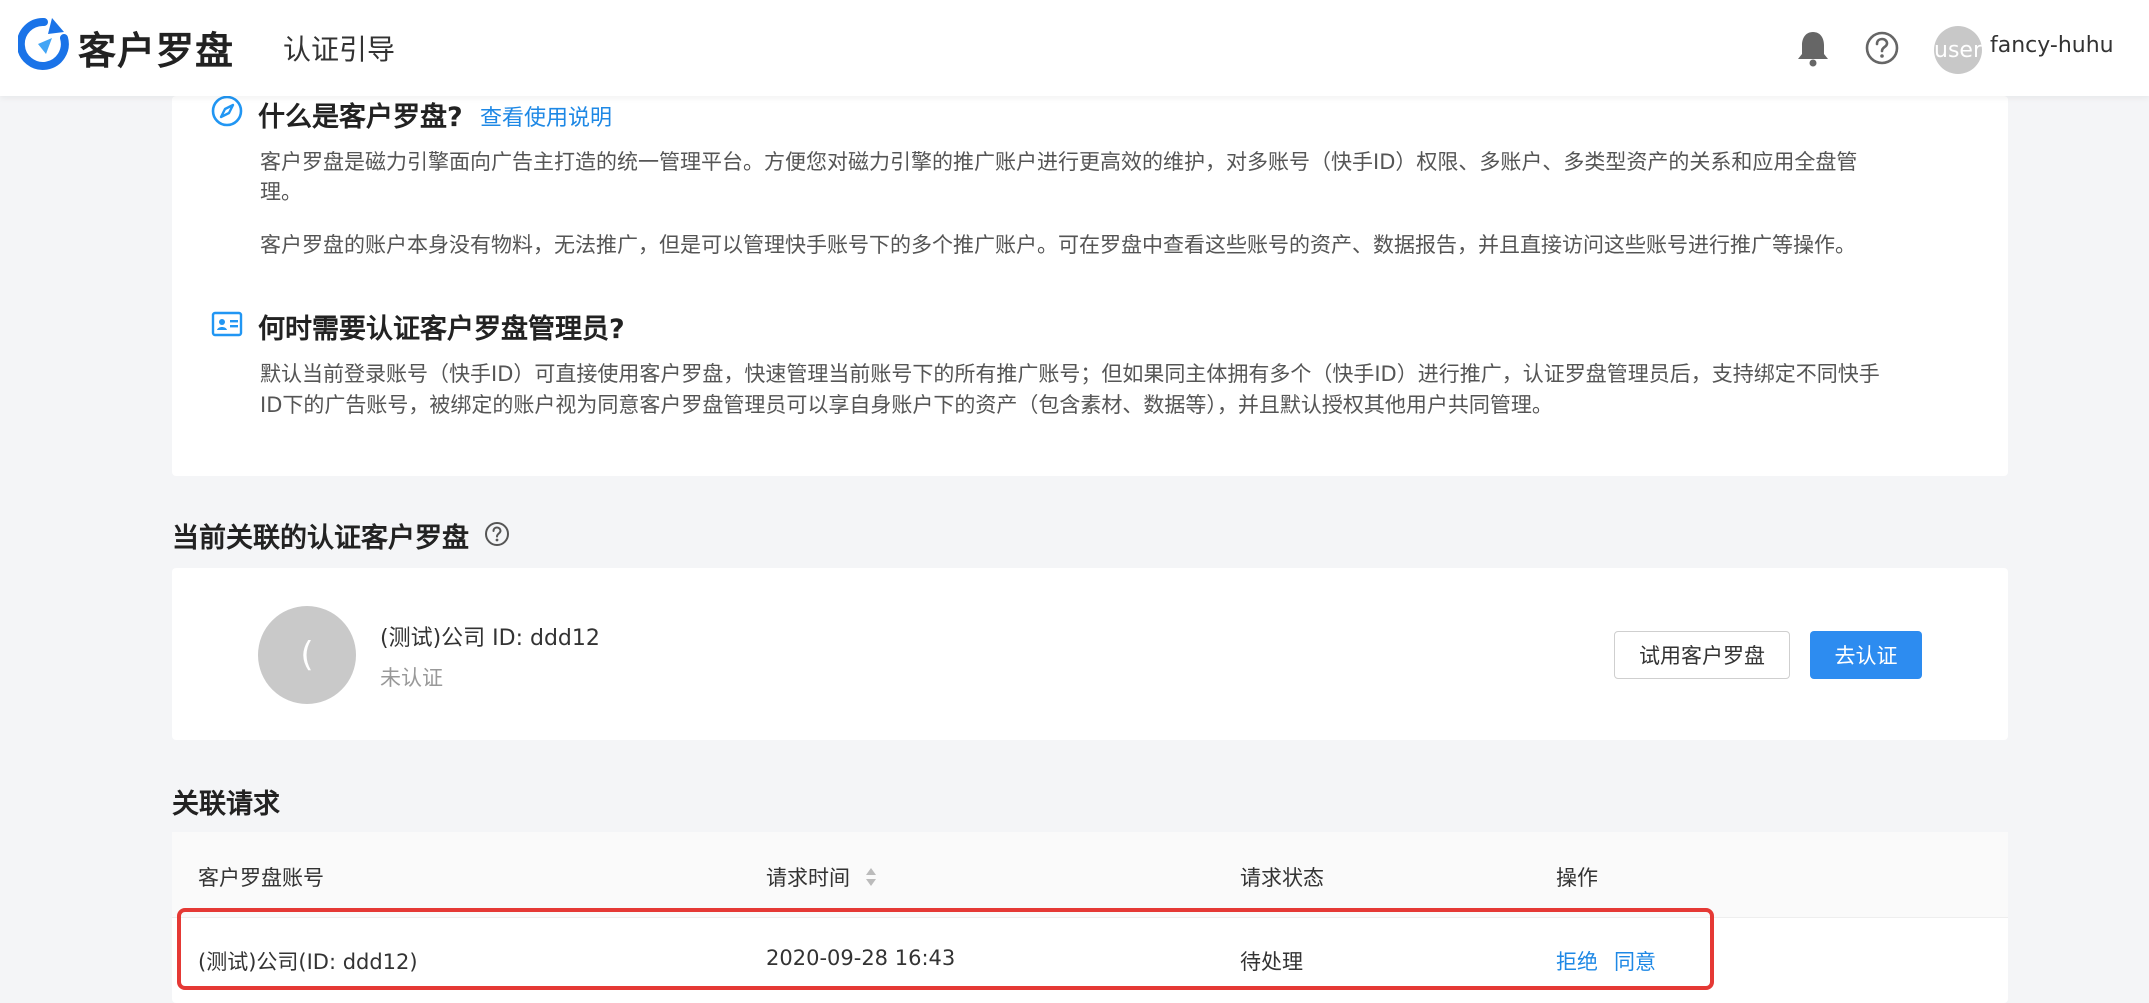 This screenshot has width=2149, height=1003. Describe the element at coordinates (227, 324) in the screenshot. I see `id-card-icon` at that location.